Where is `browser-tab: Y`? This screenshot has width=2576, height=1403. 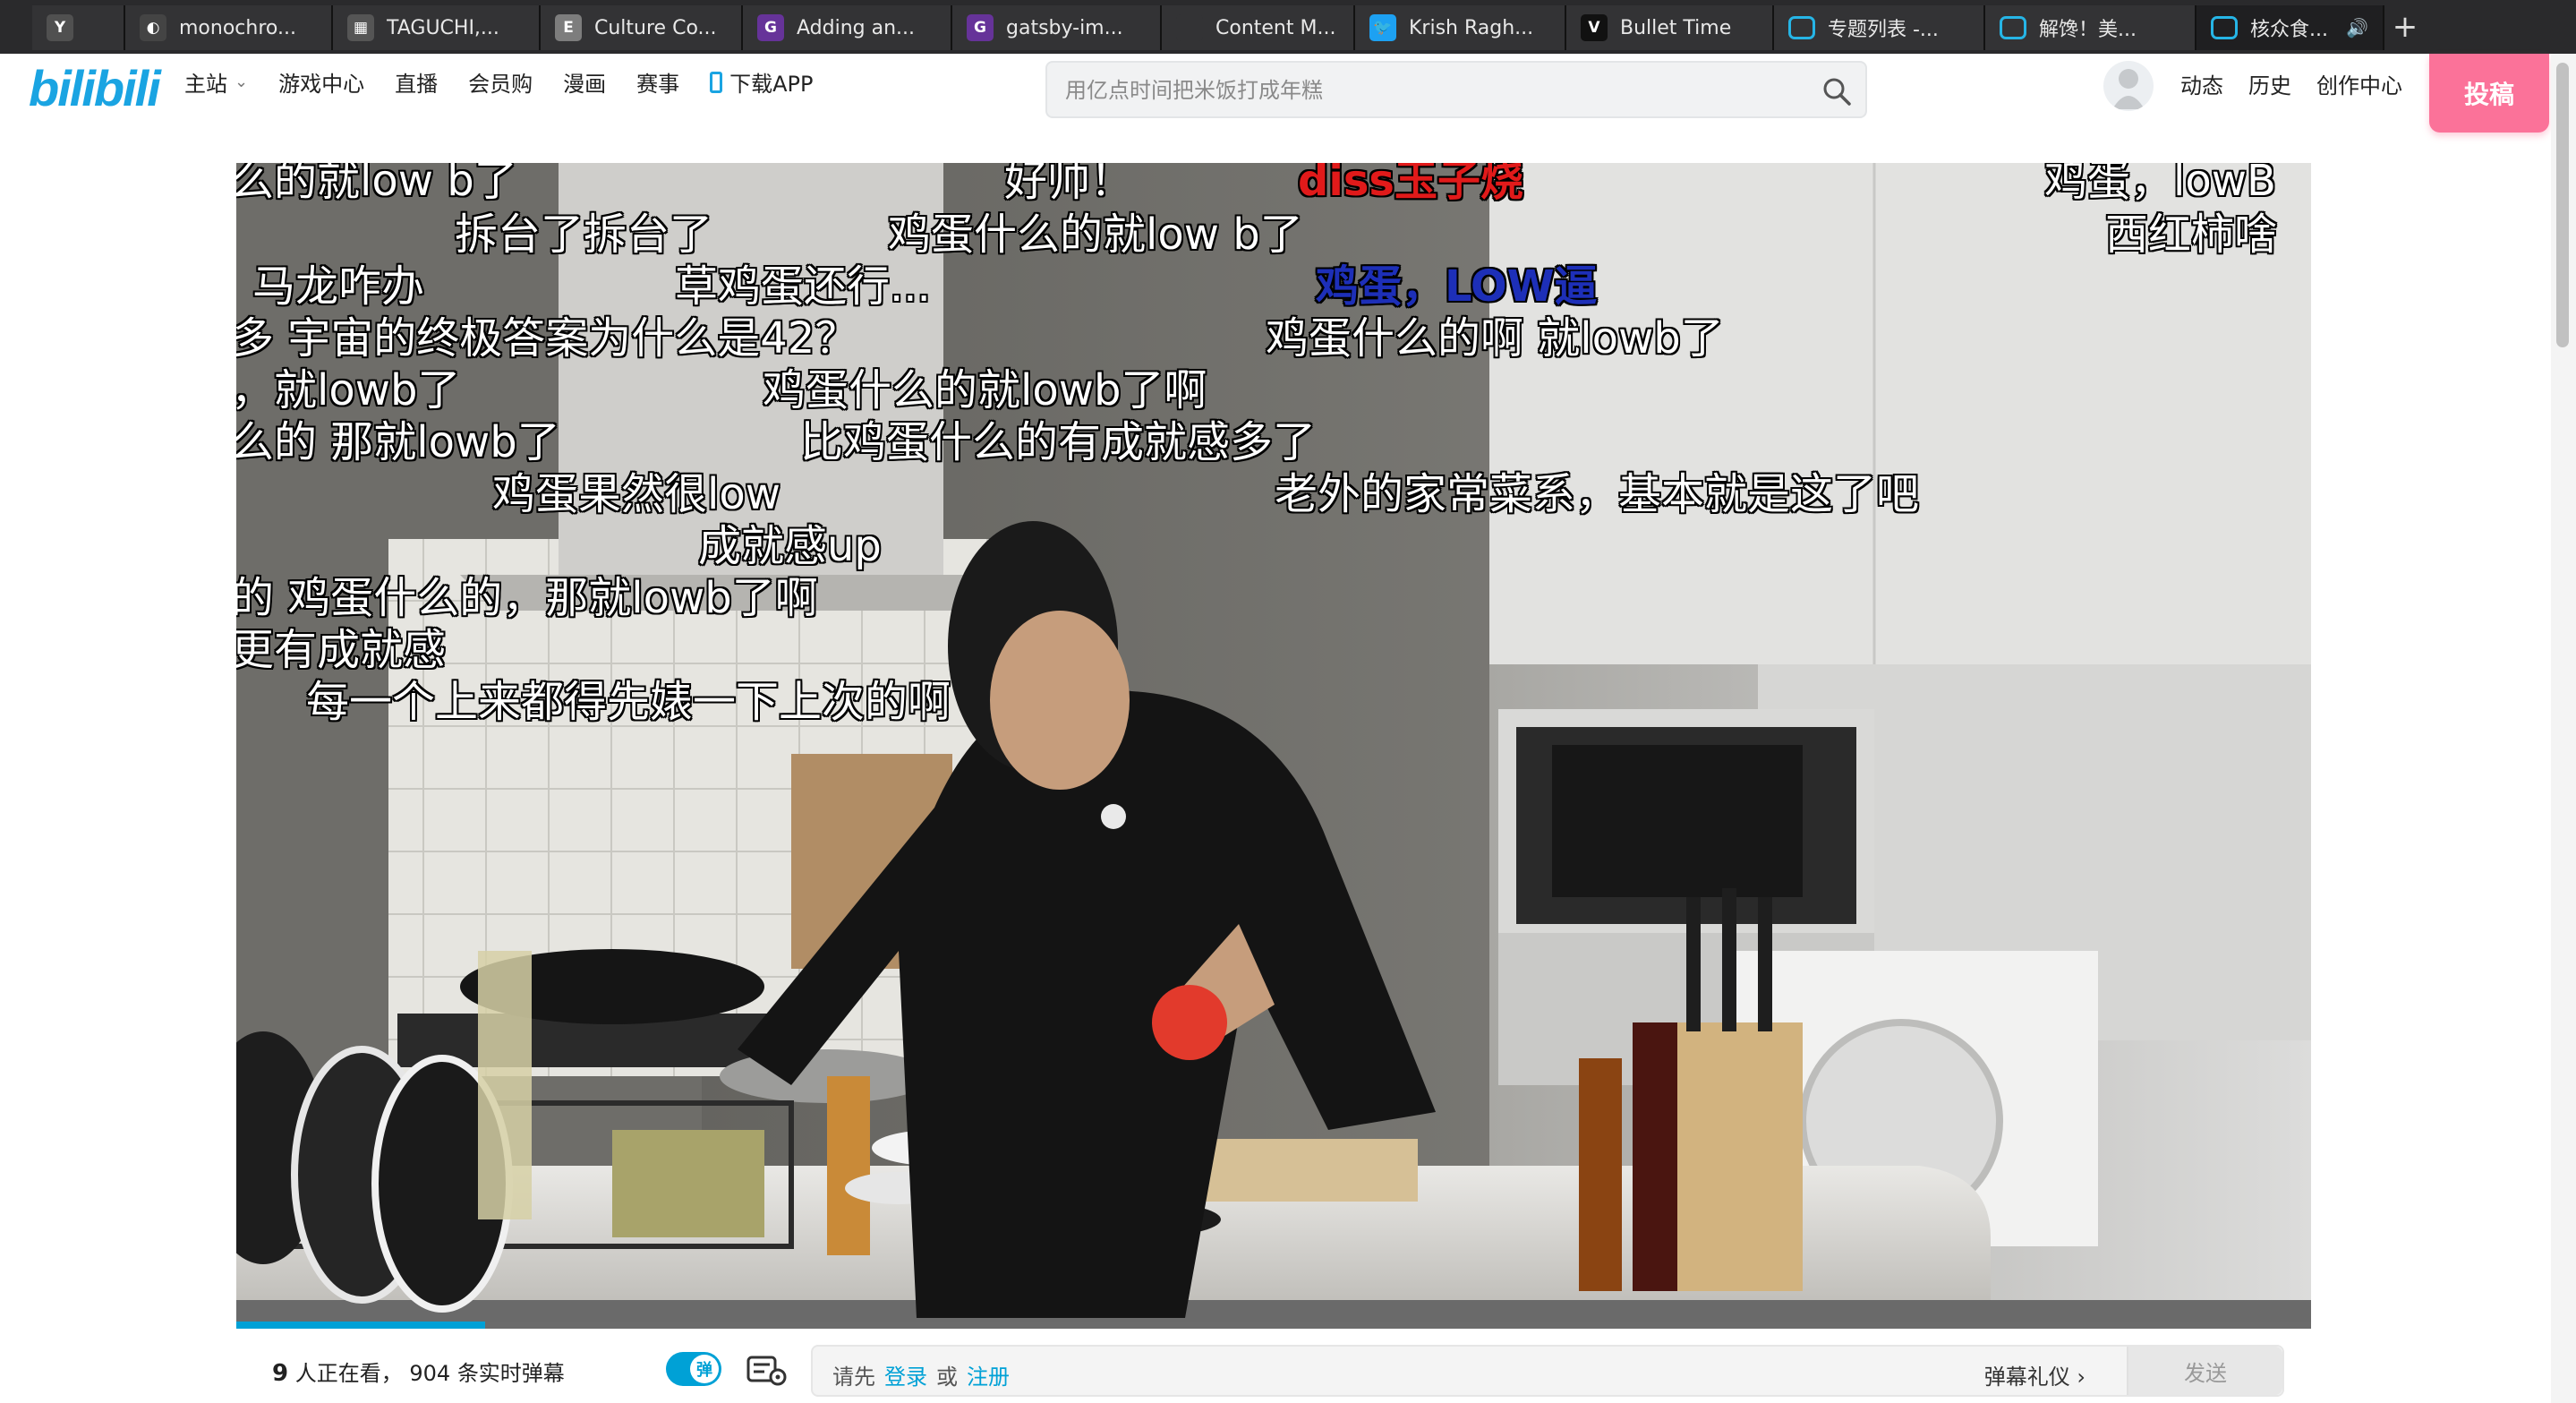 browser-tab: Y is located at coordinates (78, 27).